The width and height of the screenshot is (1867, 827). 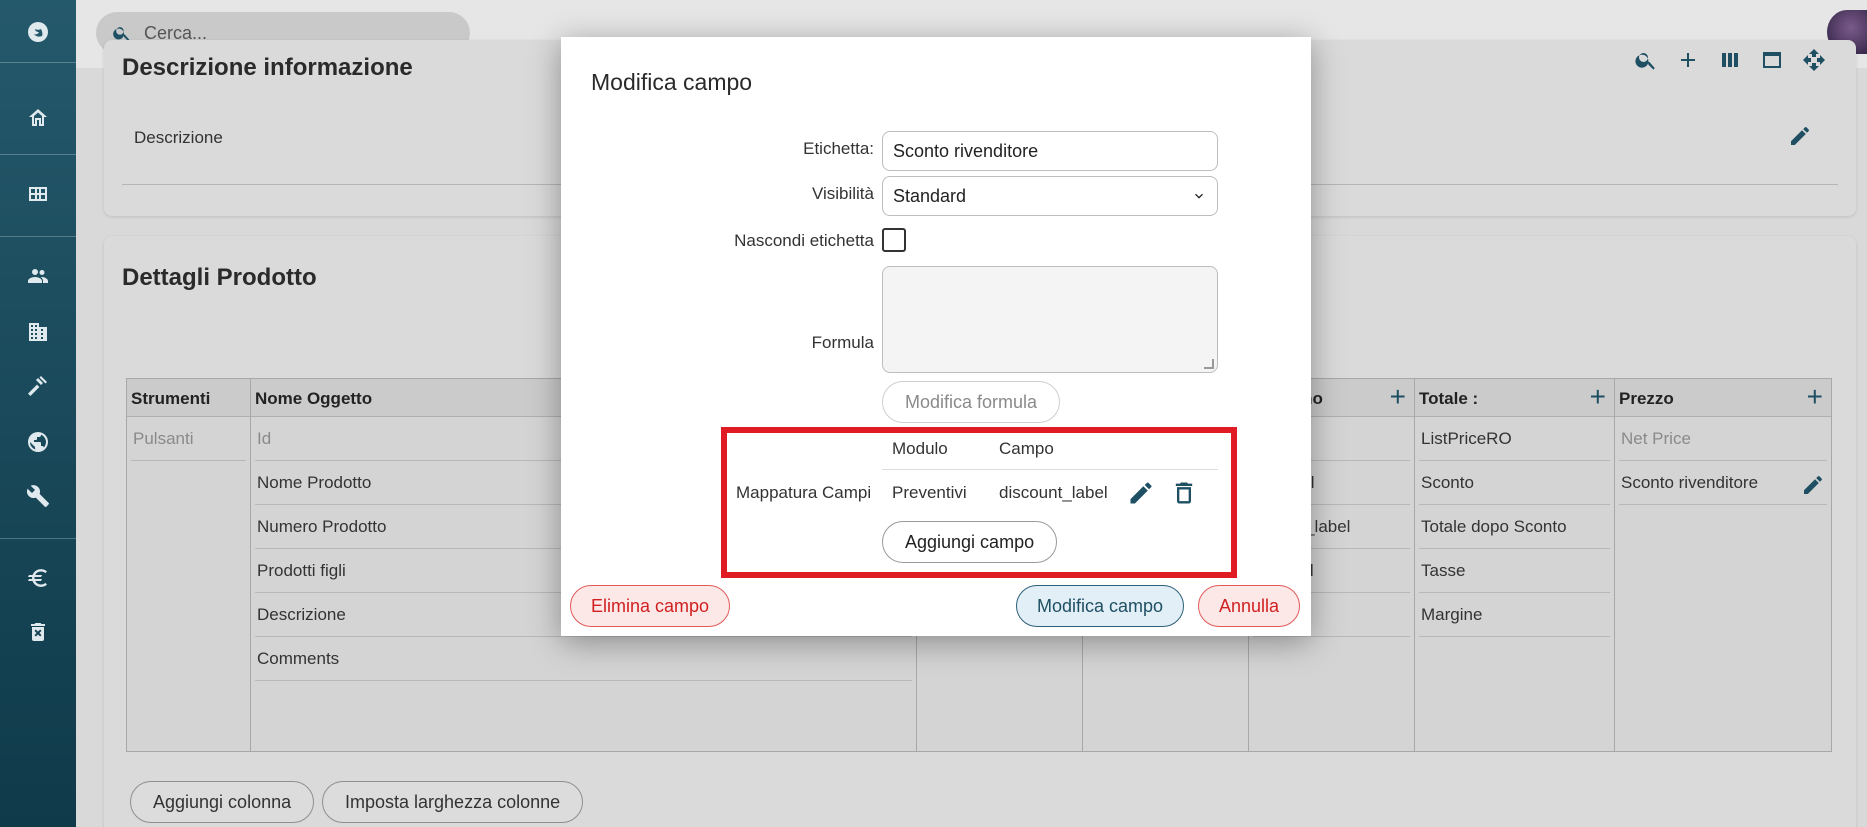 What do you see at coordinates (1249, 606) in the screenshot?
I see `cancel-button: Annulla` at bounding box center [1249, 606].